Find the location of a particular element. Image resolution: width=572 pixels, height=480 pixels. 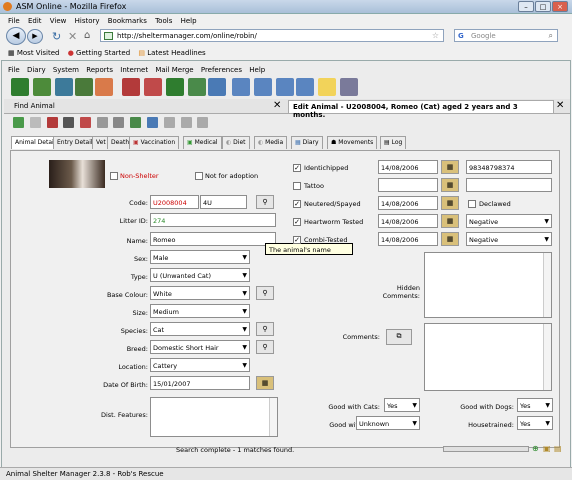

reload-icon: ↻ is located at coordinates (56, 36).